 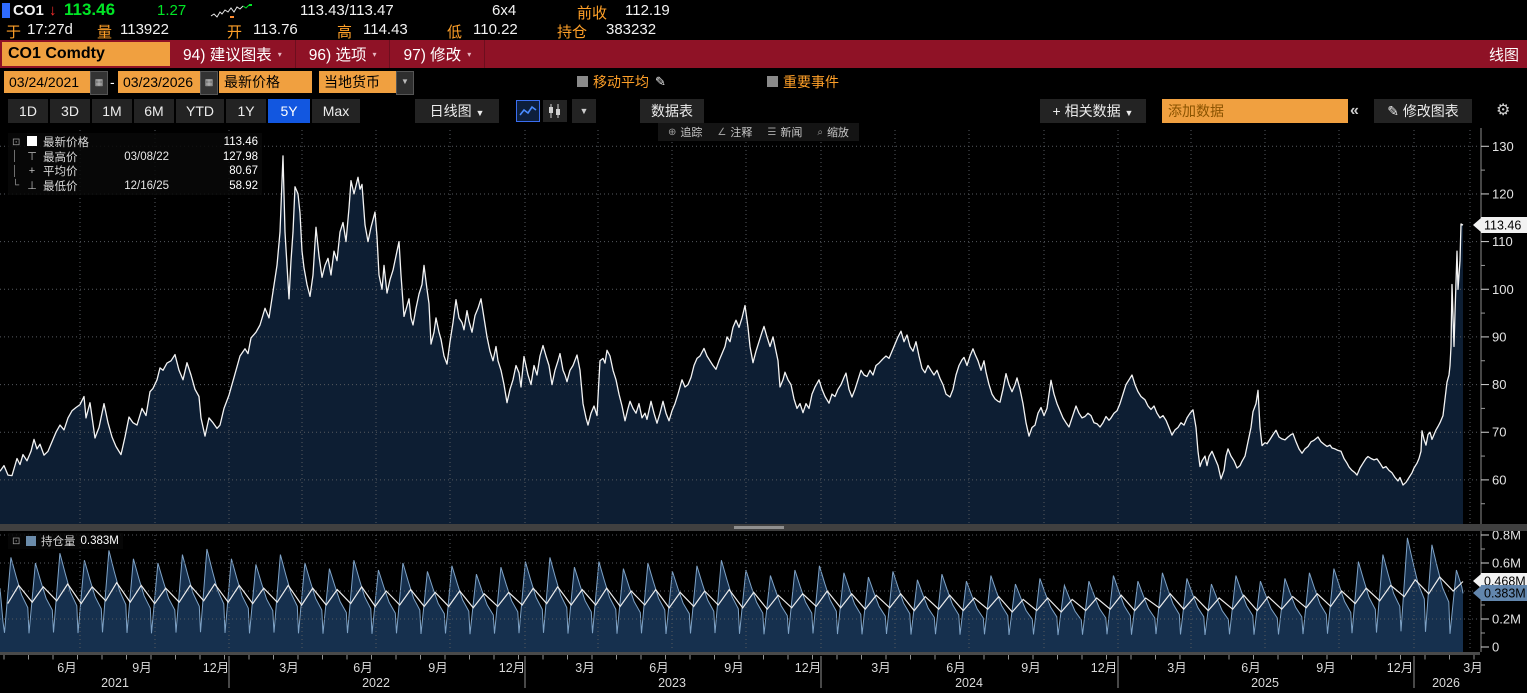 I want to click on svg-text: 2022, so click(x=376, y=683).